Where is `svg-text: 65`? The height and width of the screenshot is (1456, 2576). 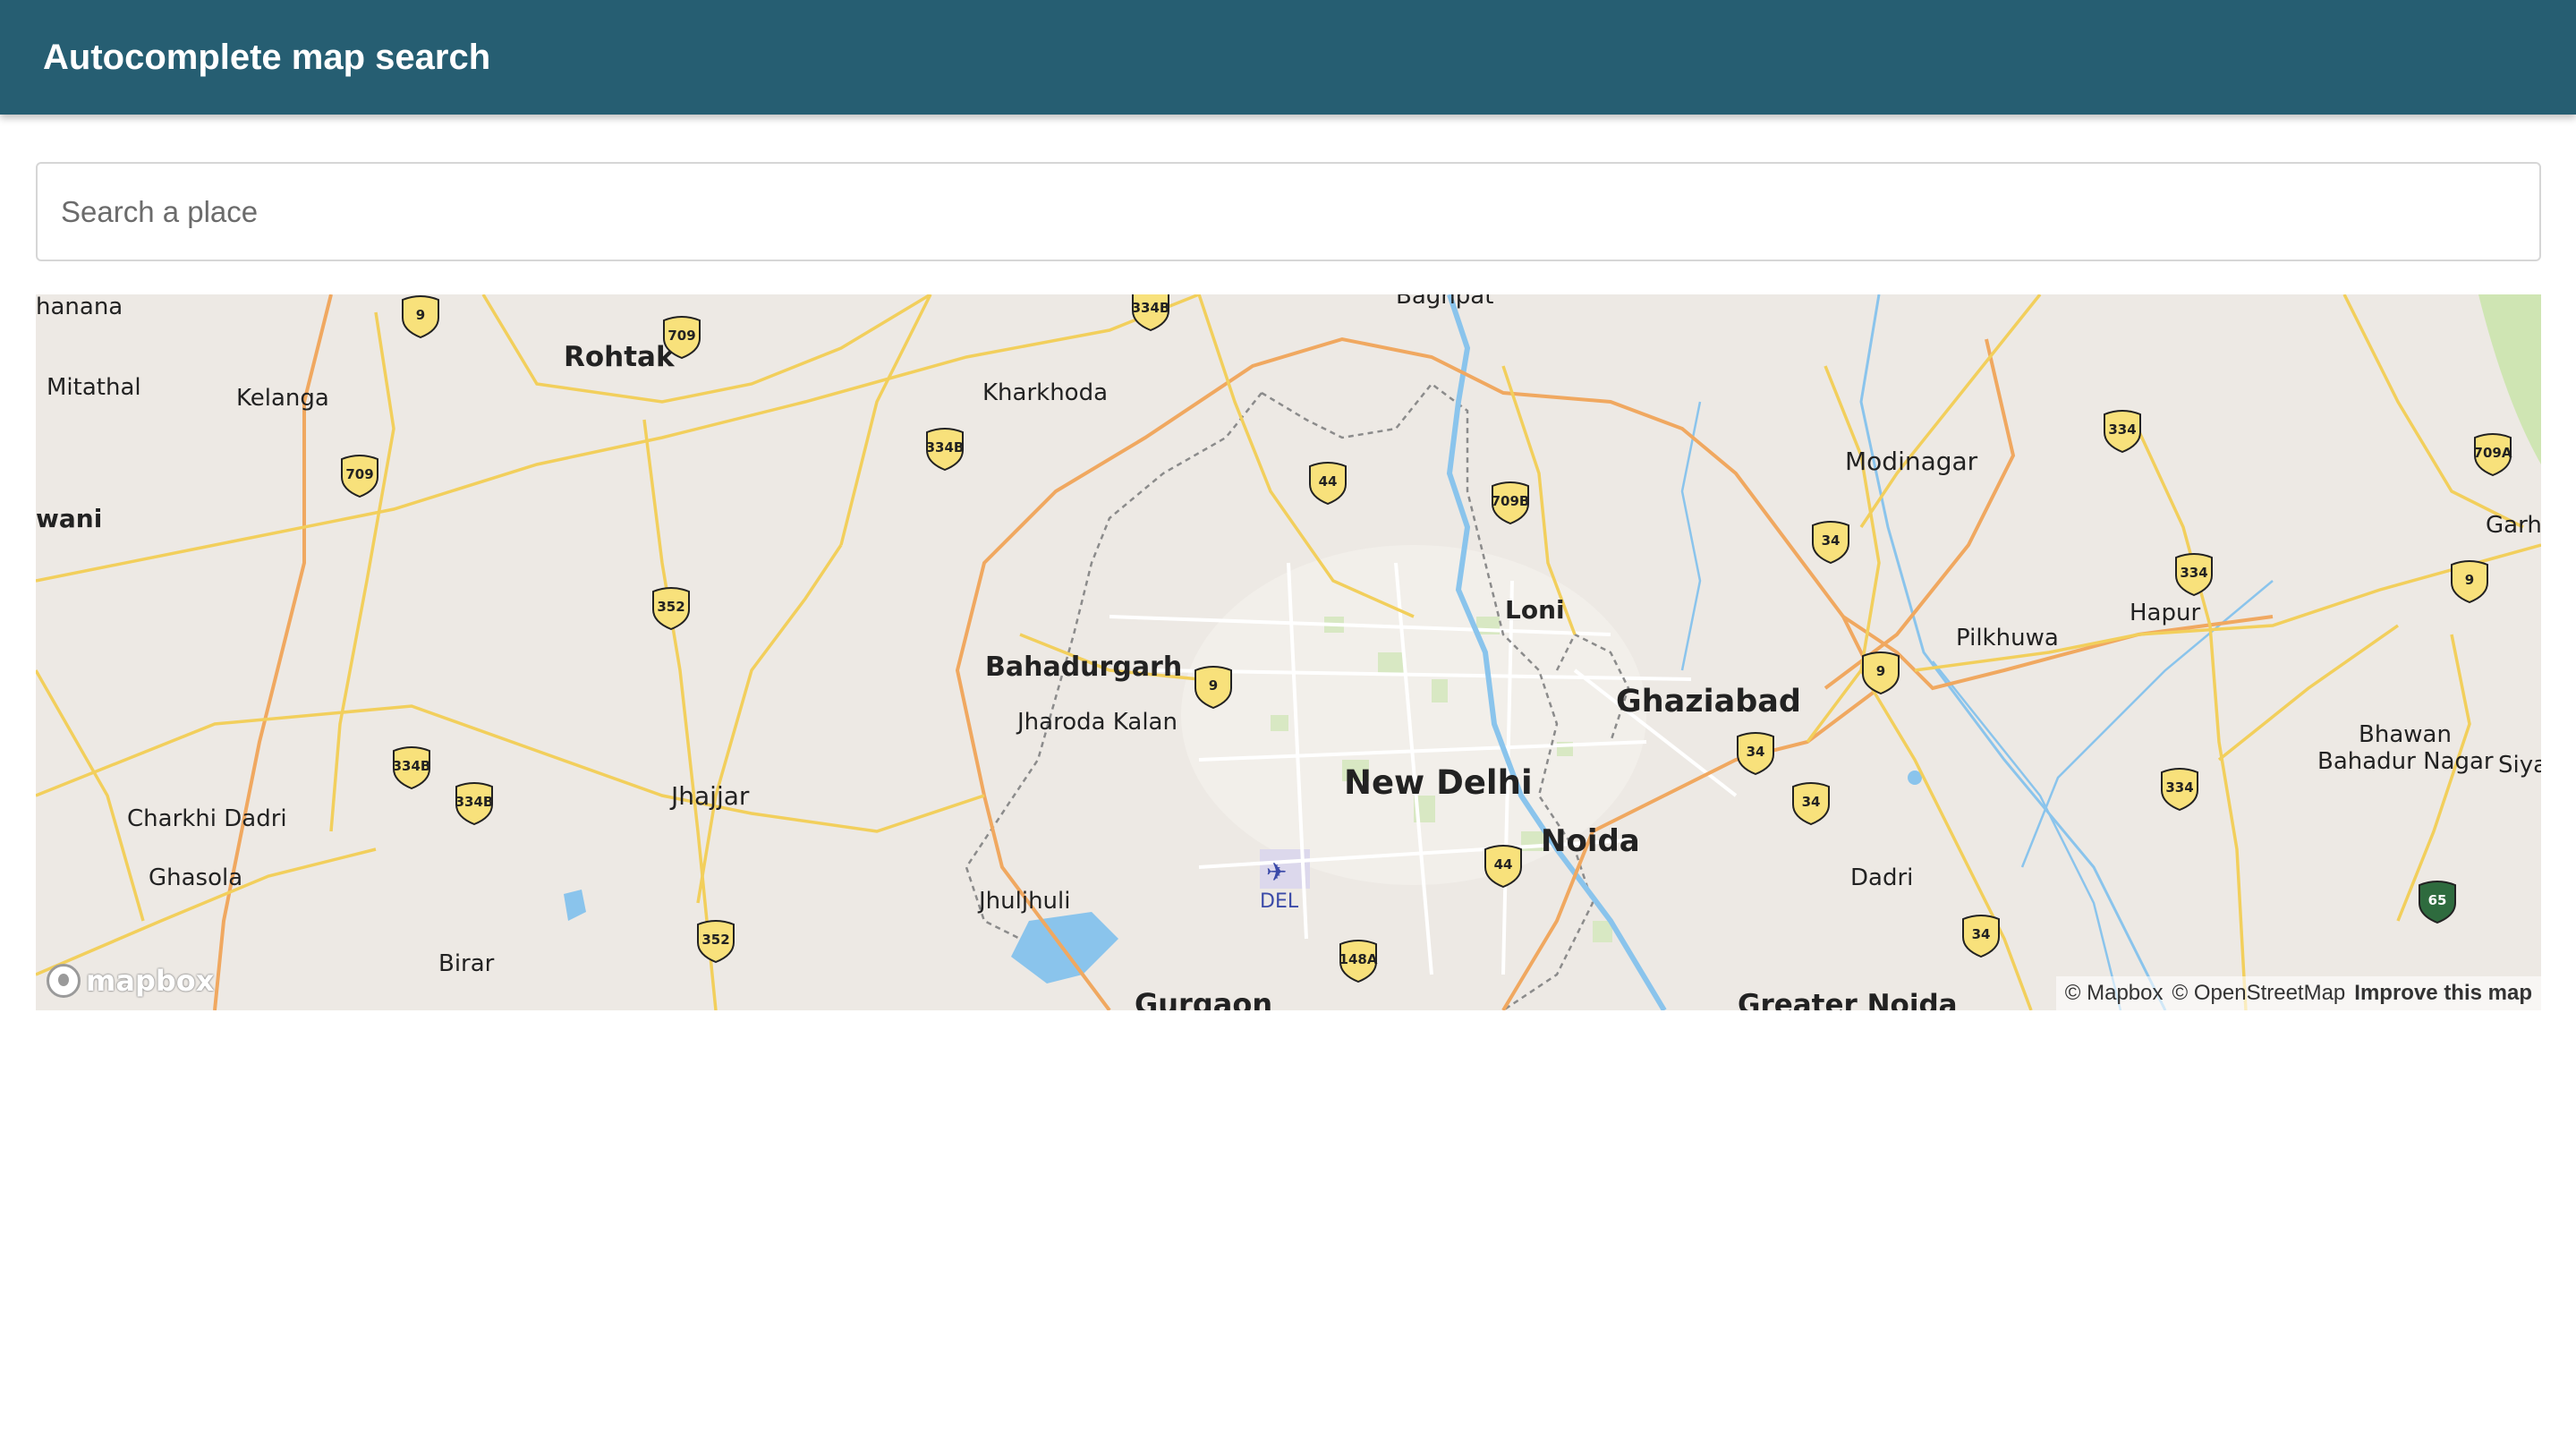 svg-text: 65 is located at coordinates (2437, 900).